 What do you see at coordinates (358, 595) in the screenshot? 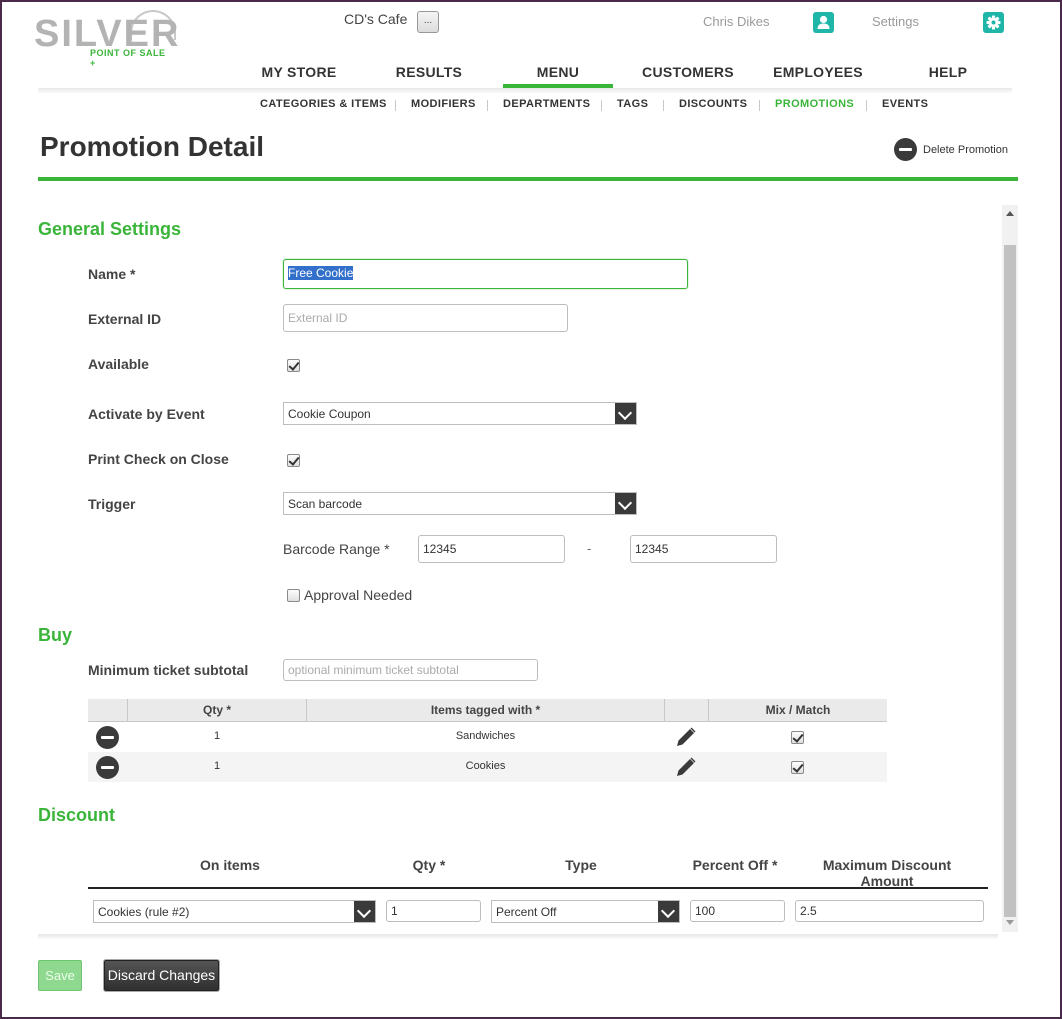
I see `approval-needed-label: Approval Needed` at bounding box center [358, 595].